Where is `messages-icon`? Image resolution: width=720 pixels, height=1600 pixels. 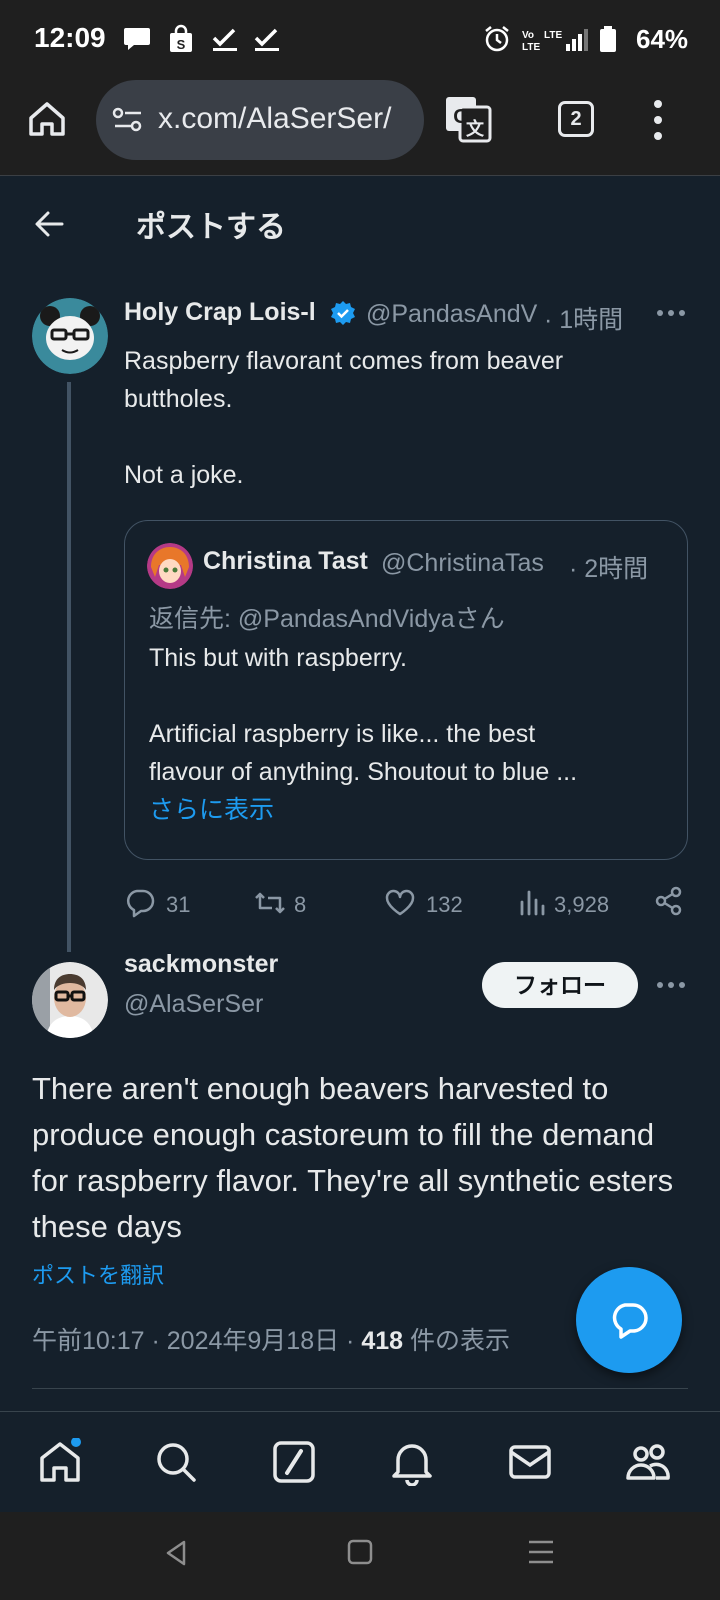 messages-icon is located at coordinates (530, 1462).